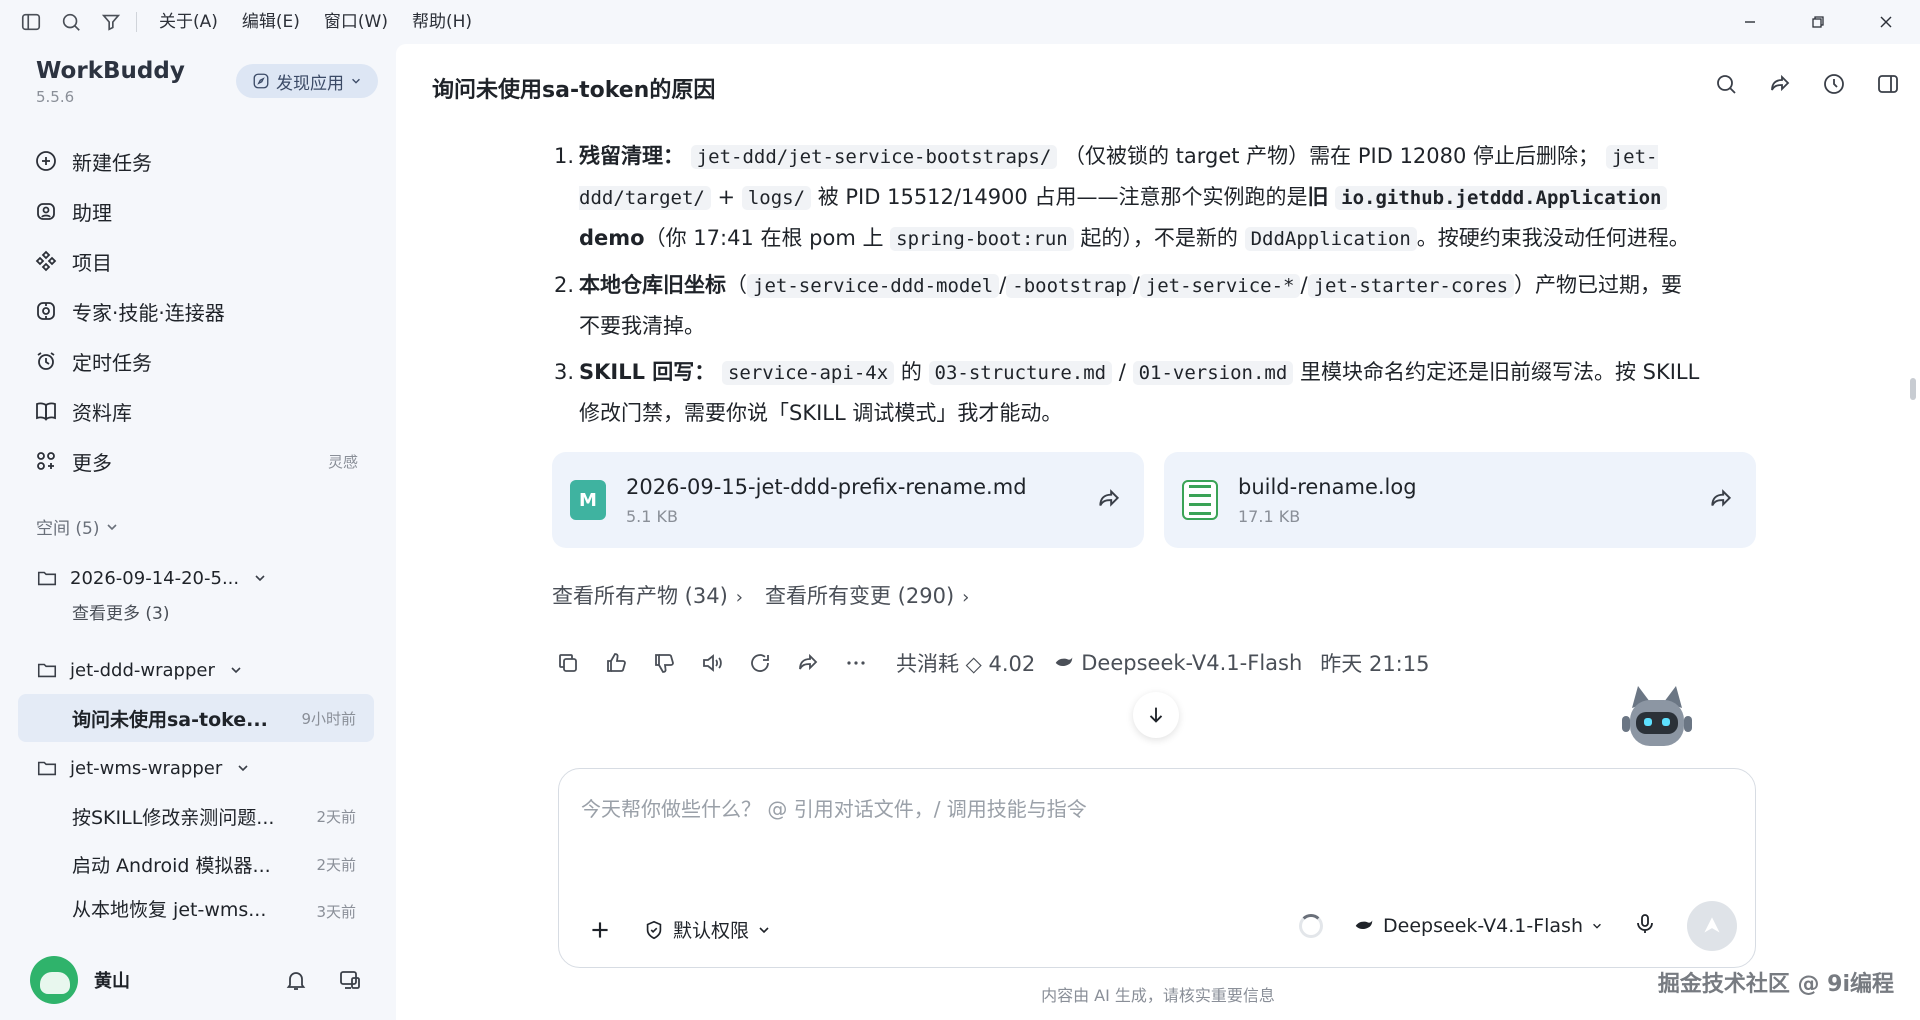 The width and height of the screenshot is (1920, 1020). I want to click on nav-label: 资料库, so click(102, 412).